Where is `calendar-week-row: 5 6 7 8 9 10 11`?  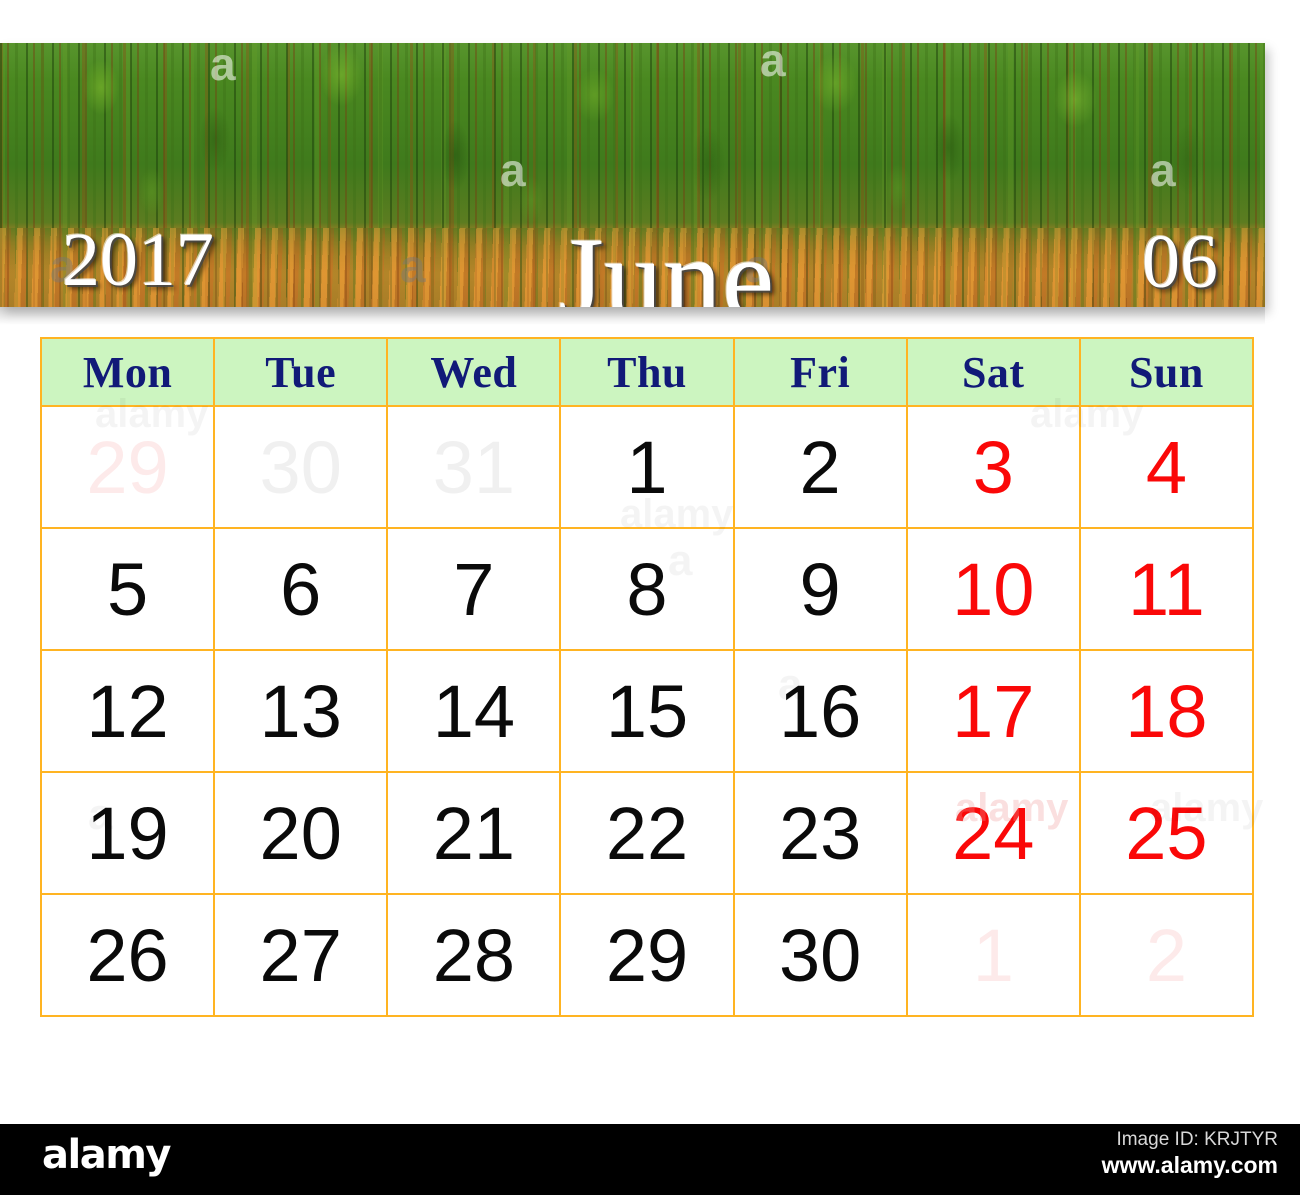
calendar-week-row: 5 6 7 8 9 10 11 is located at coordinates (647, 589).